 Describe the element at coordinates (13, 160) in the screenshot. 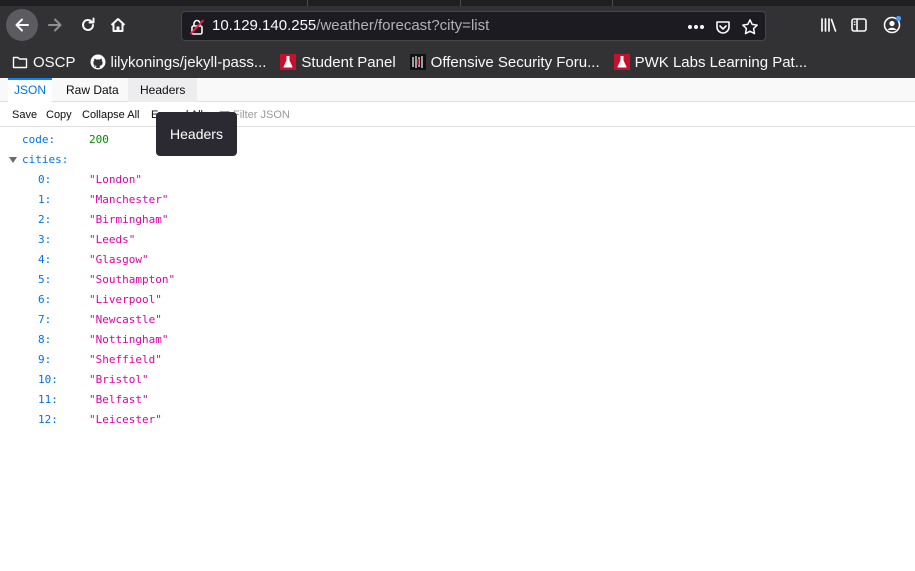

I see `expand-twisty-icon` at that location.